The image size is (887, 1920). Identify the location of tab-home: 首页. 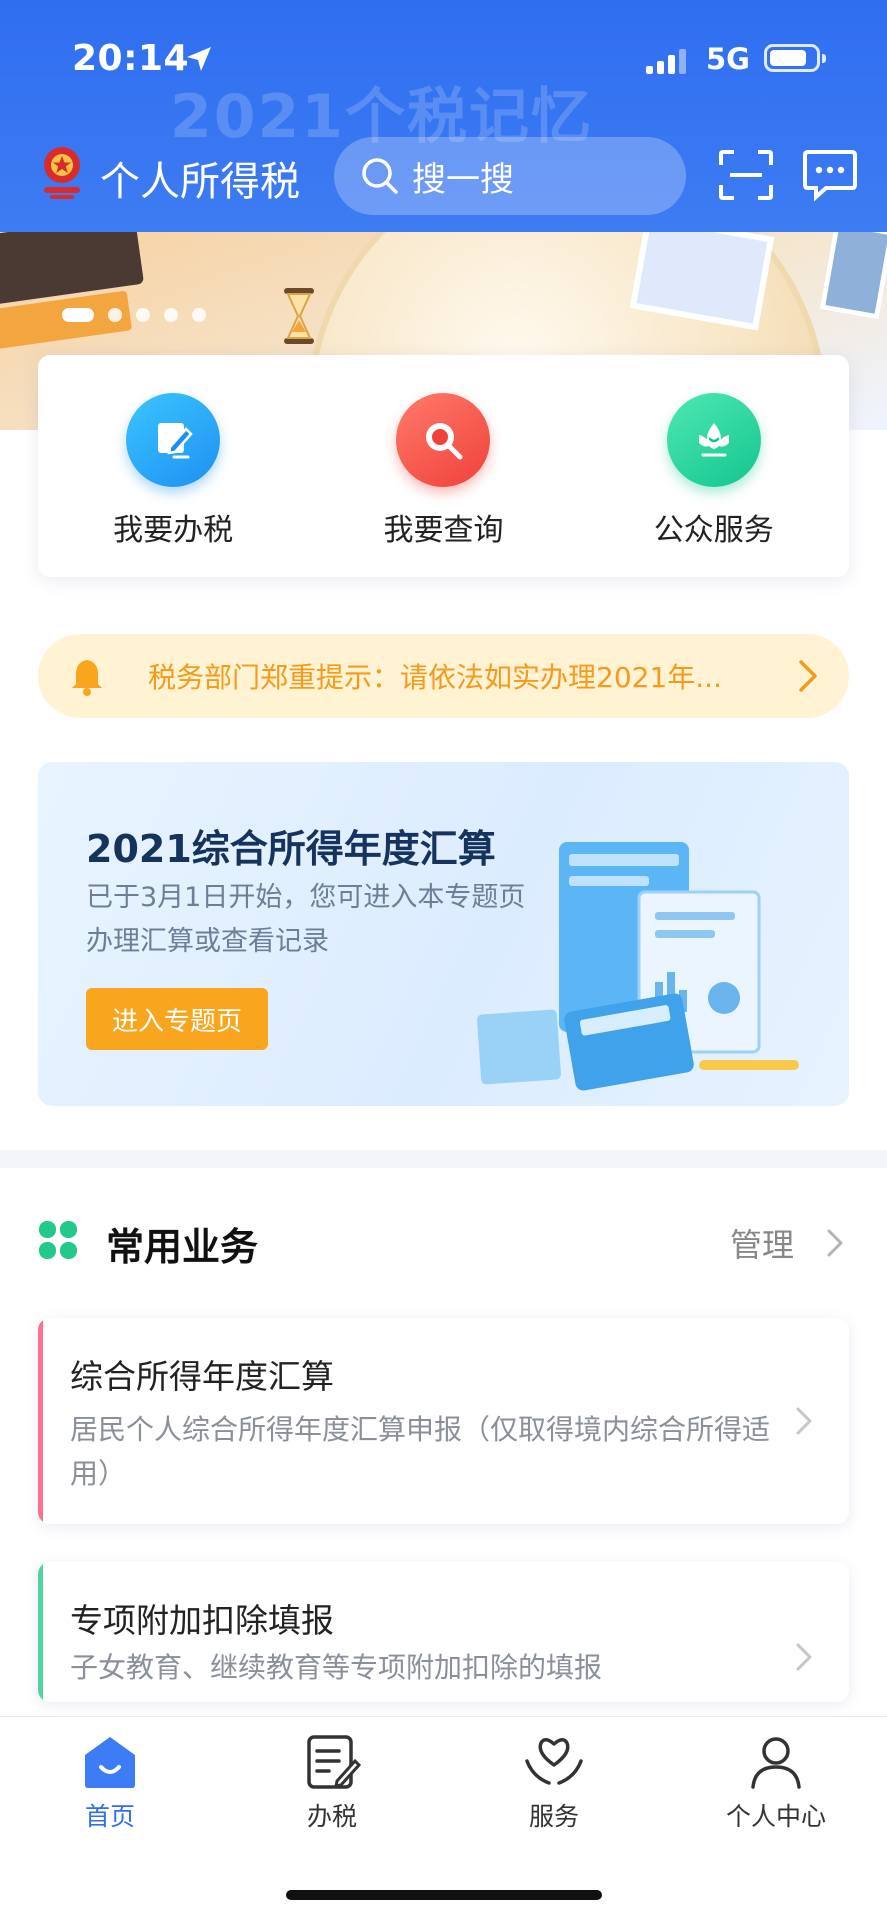
(110, 1782).